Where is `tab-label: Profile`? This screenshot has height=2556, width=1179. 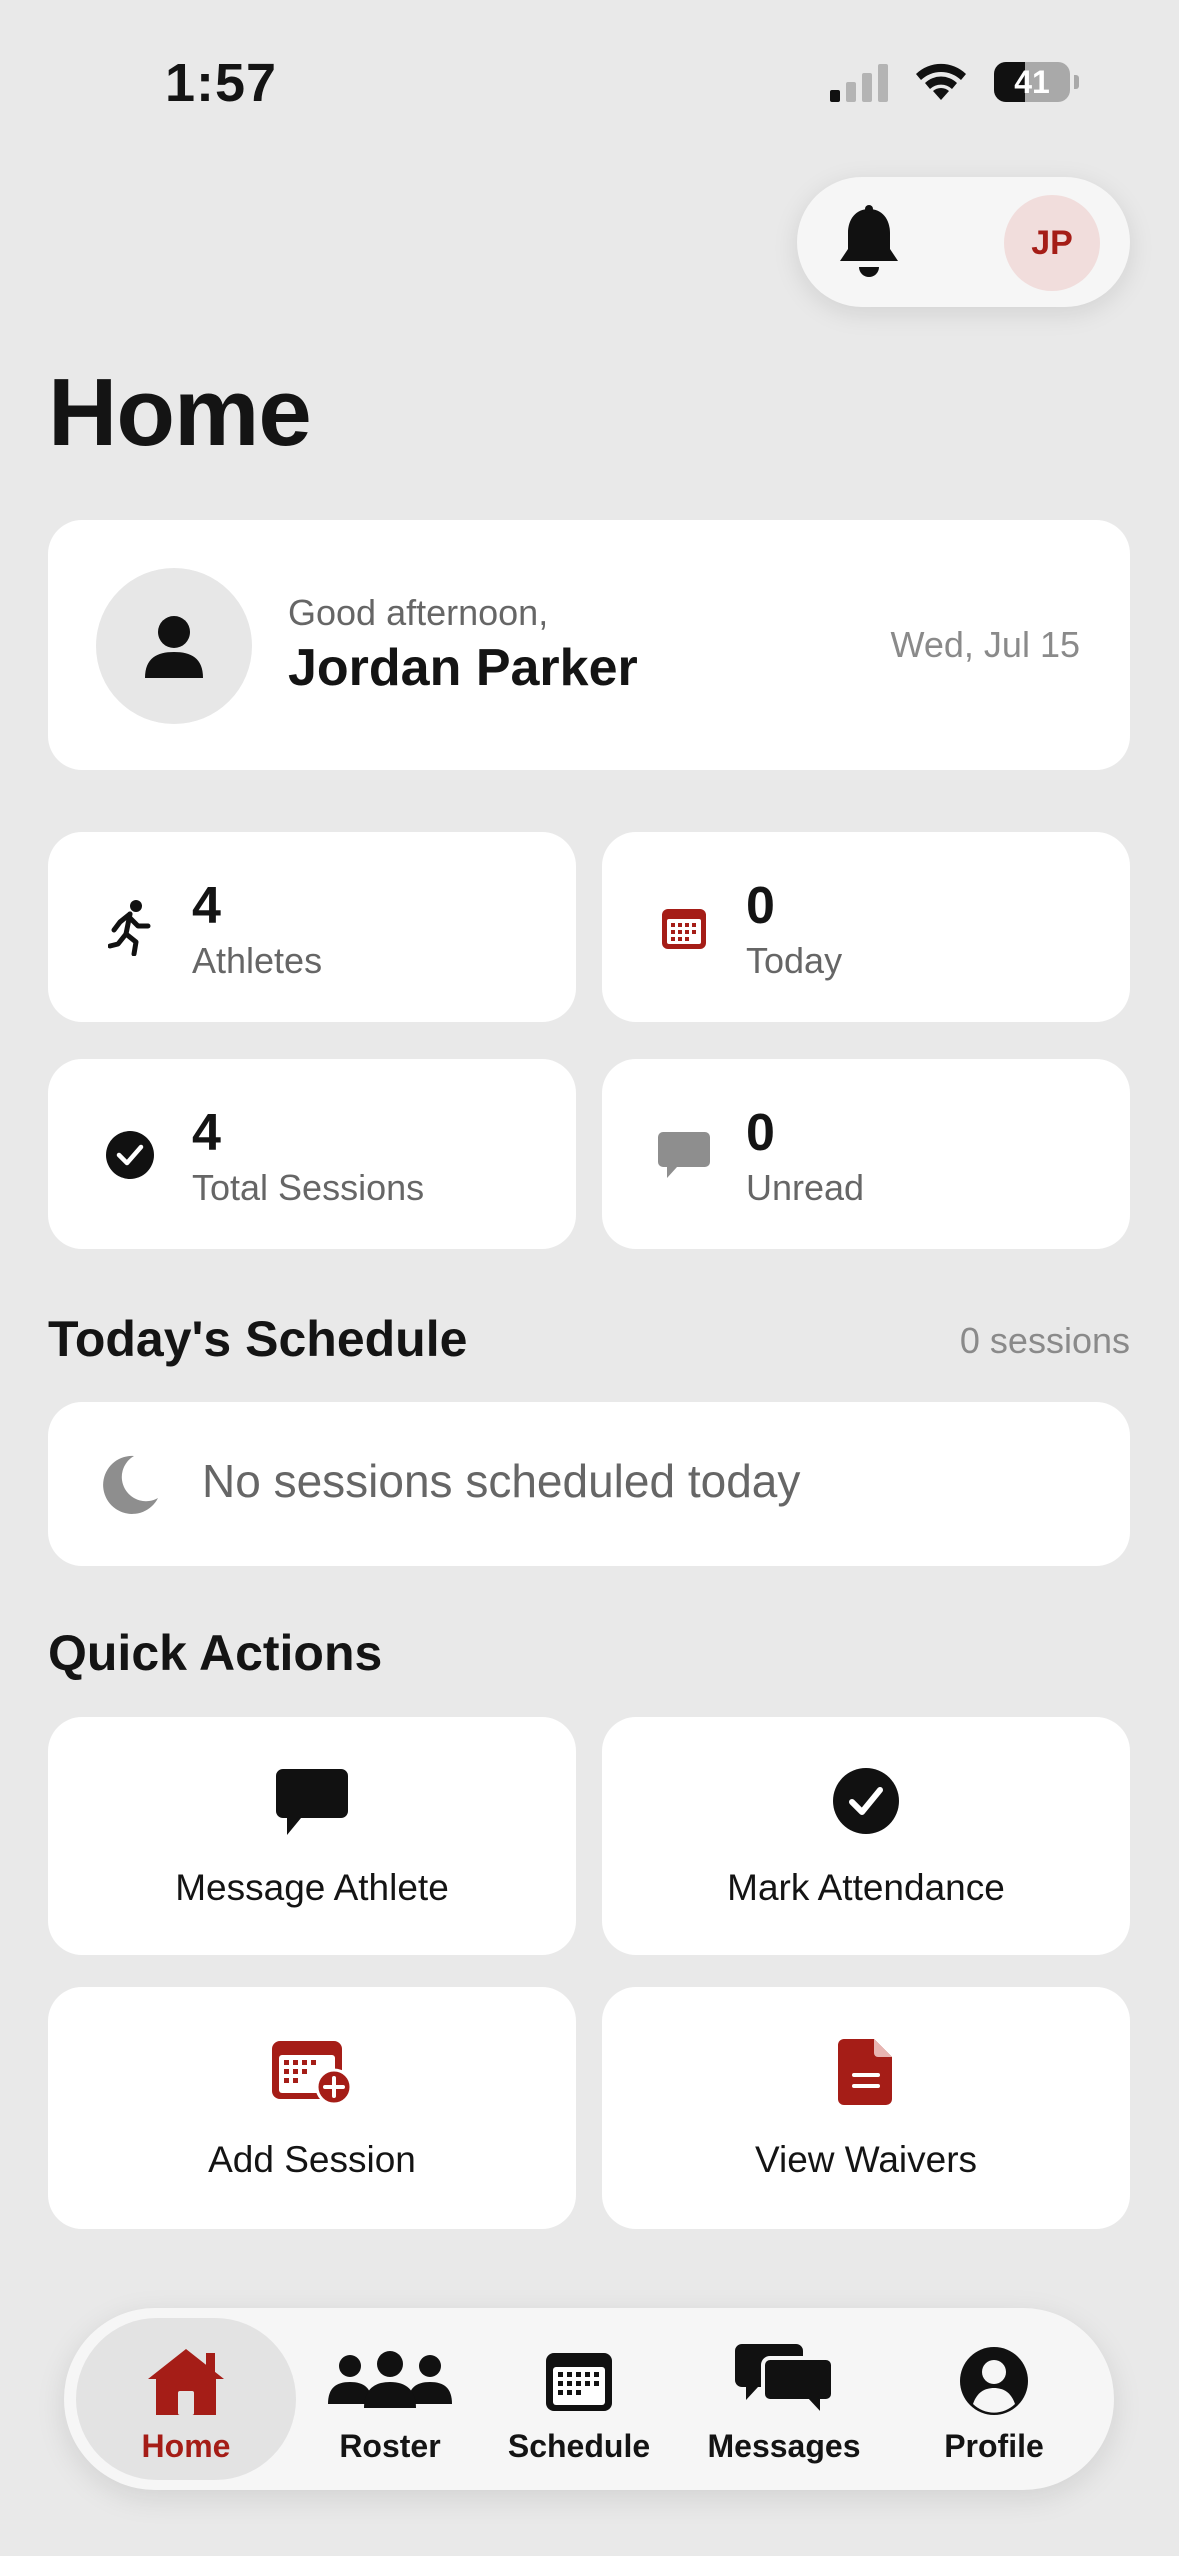 tab-label: Profile is located at coordinates (994, 2446).